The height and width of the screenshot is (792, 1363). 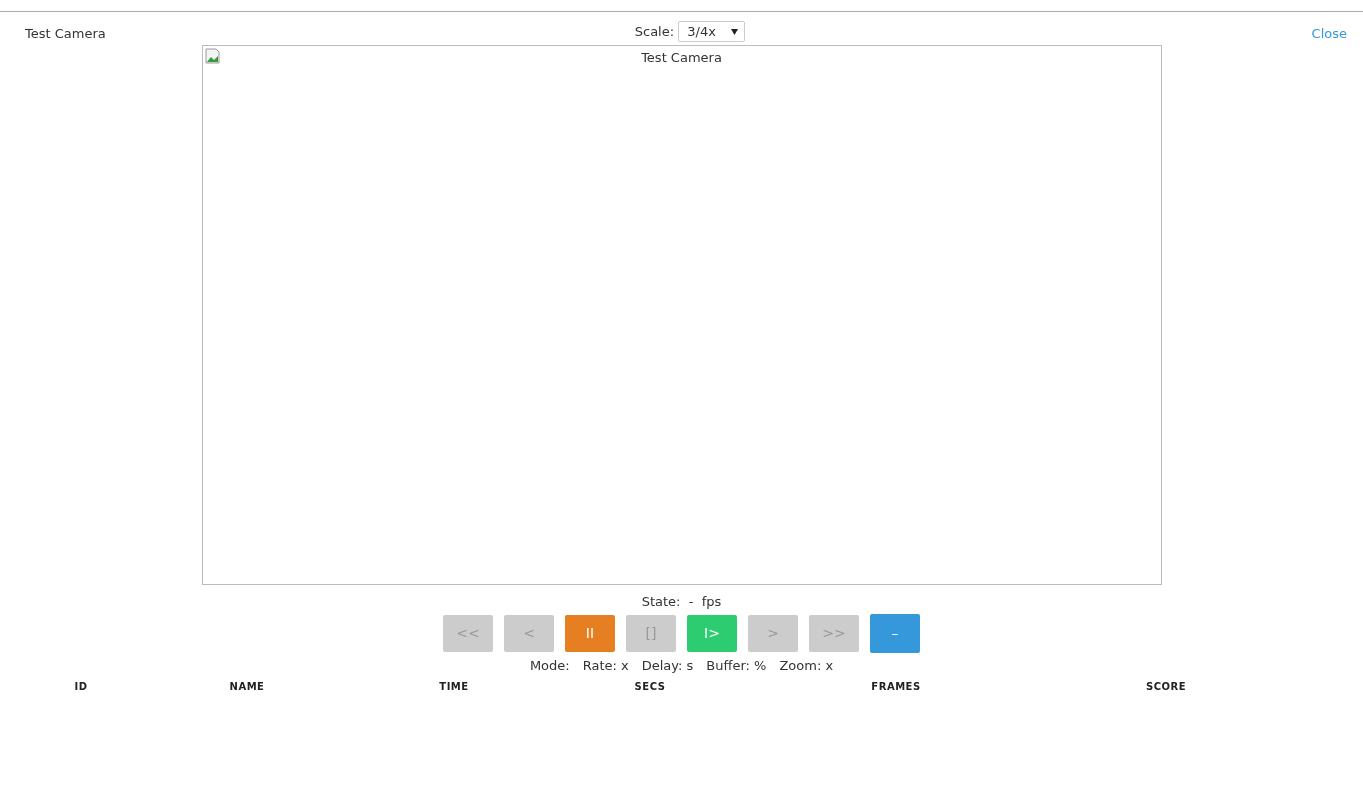 What do you see at coordinates (681, 601) in the screenshot?
I see `state-text: State: - fps` at bounding box center [681, 601].